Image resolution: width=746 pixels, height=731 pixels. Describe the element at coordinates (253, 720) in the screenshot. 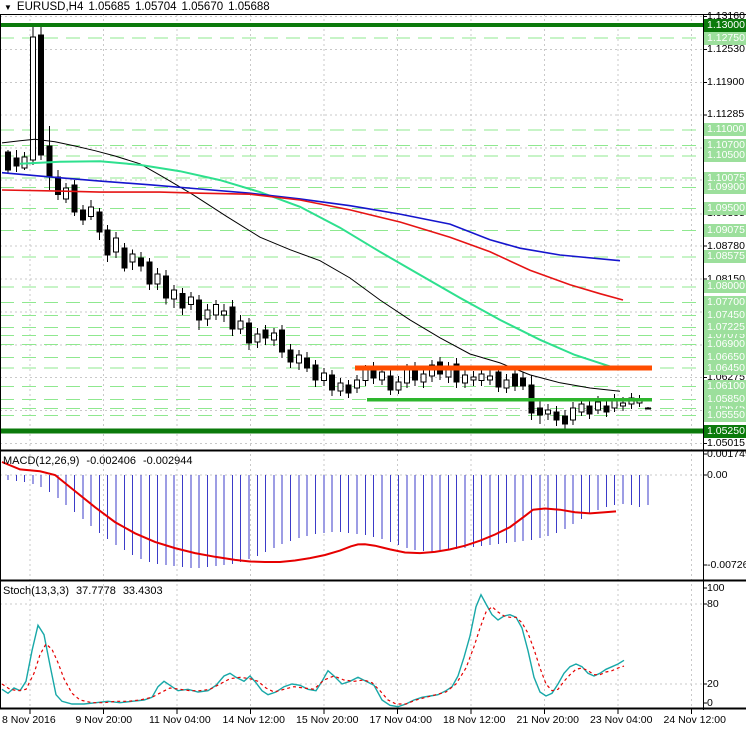

I see `date-label: 14 Nov 12:00` at that location.